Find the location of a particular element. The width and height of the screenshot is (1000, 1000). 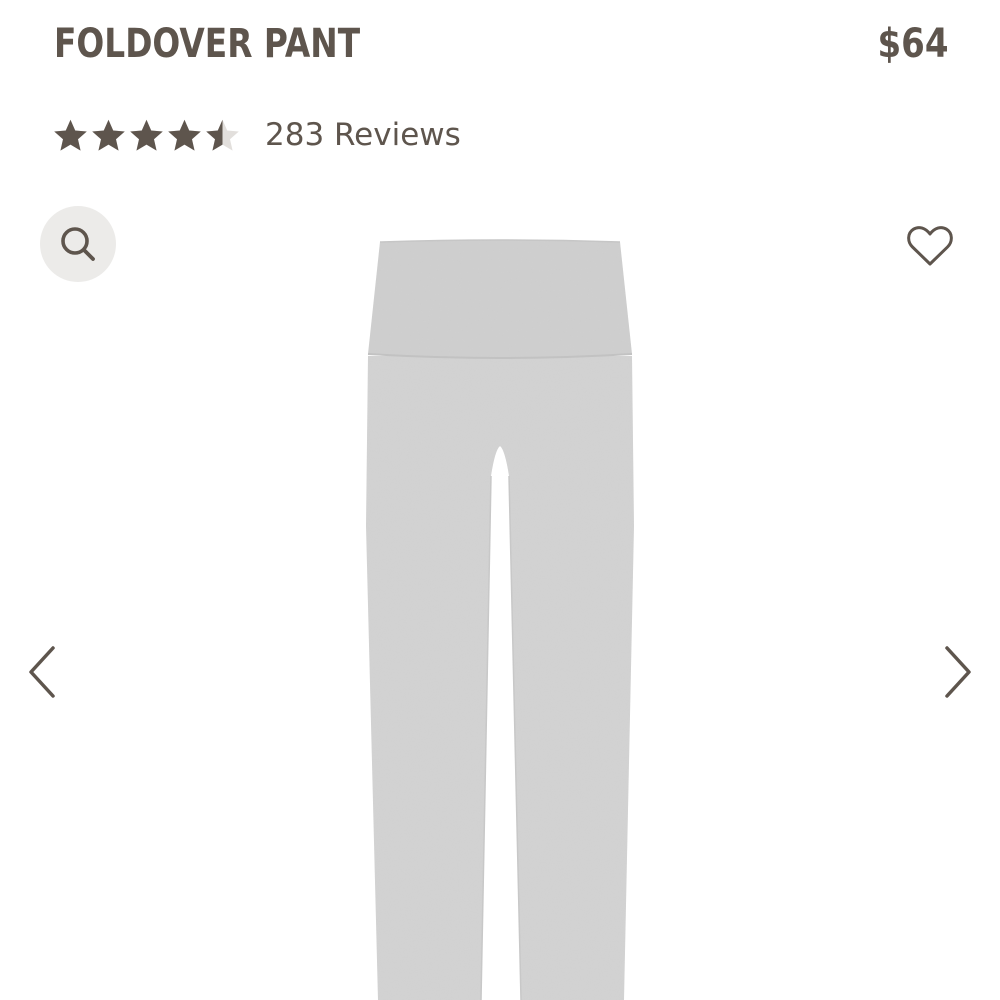

chevron-right-icon is located at coordinates (958, 672).